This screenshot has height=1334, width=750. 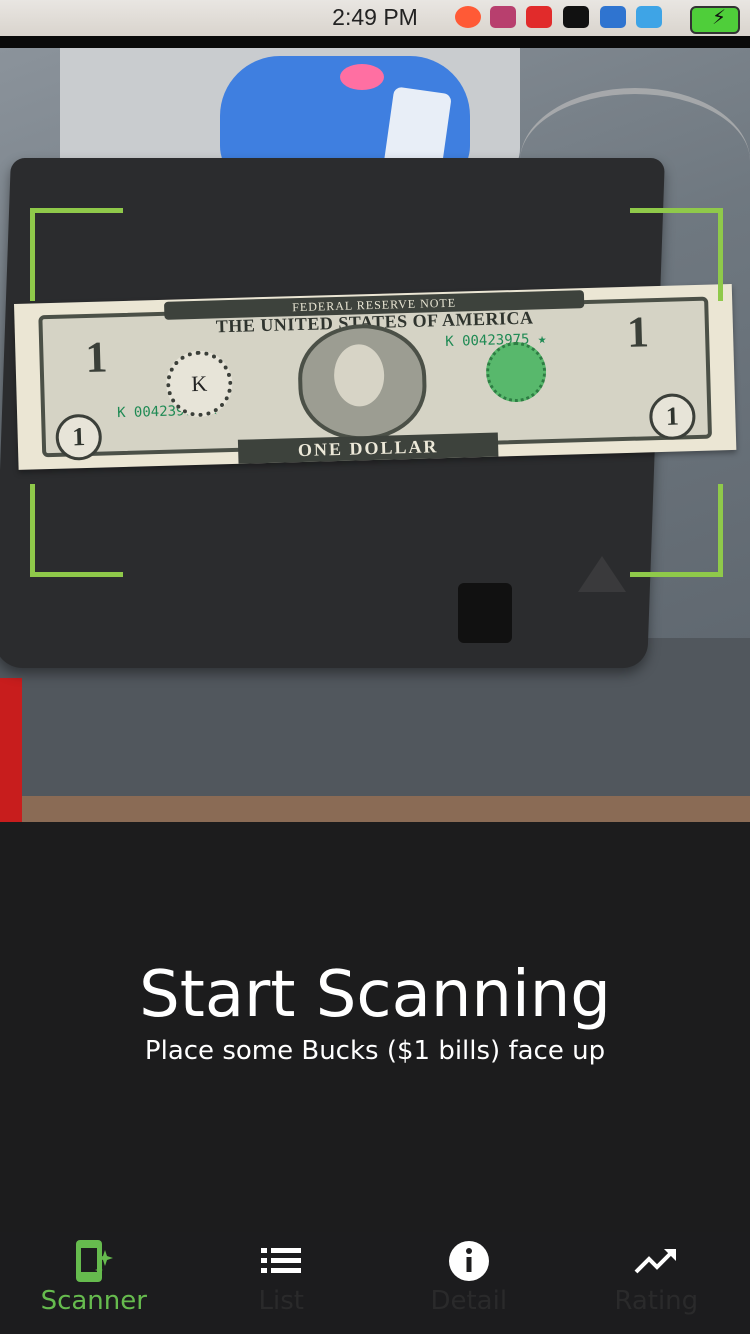 What do you see at coordinates (281, 1301) in the screenshot?
I see `tab-list-label: List` at bounding box center [281, 1301].